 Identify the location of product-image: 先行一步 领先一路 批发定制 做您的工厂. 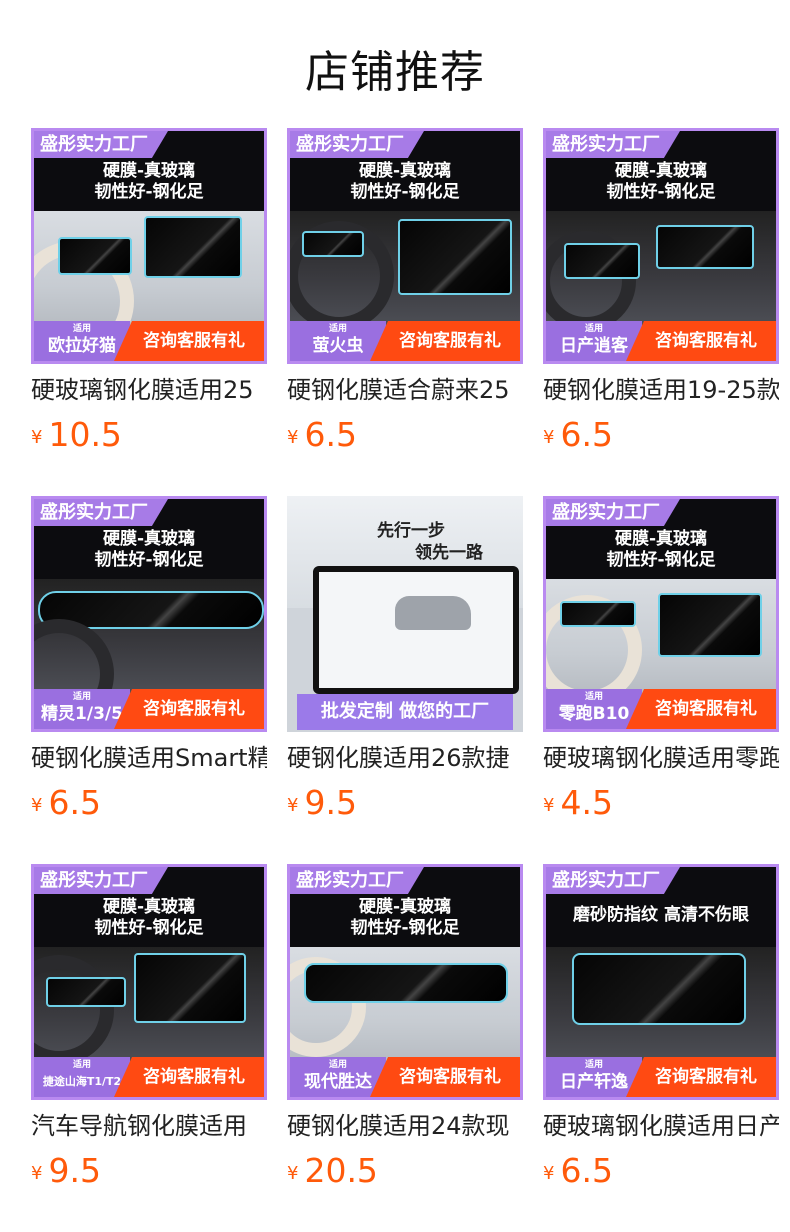
(405, 614).